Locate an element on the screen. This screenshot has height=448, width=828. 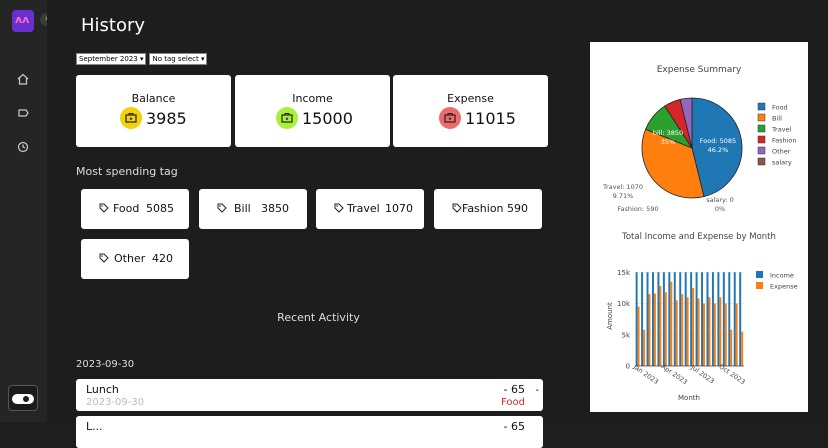
dark-mode-toggle is located at coordinates (23, 398).